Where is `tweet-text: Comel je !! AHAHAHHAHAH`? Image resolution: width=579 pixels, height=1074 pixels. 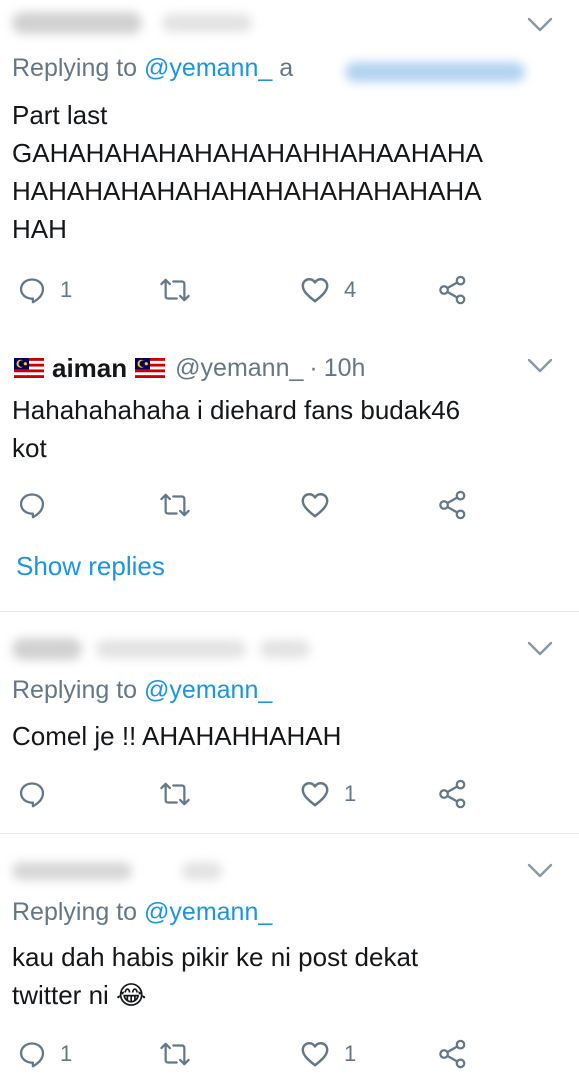
tweet-text: Comel je !! AHAHAHHAHAH is located at coordinates (283, 736).